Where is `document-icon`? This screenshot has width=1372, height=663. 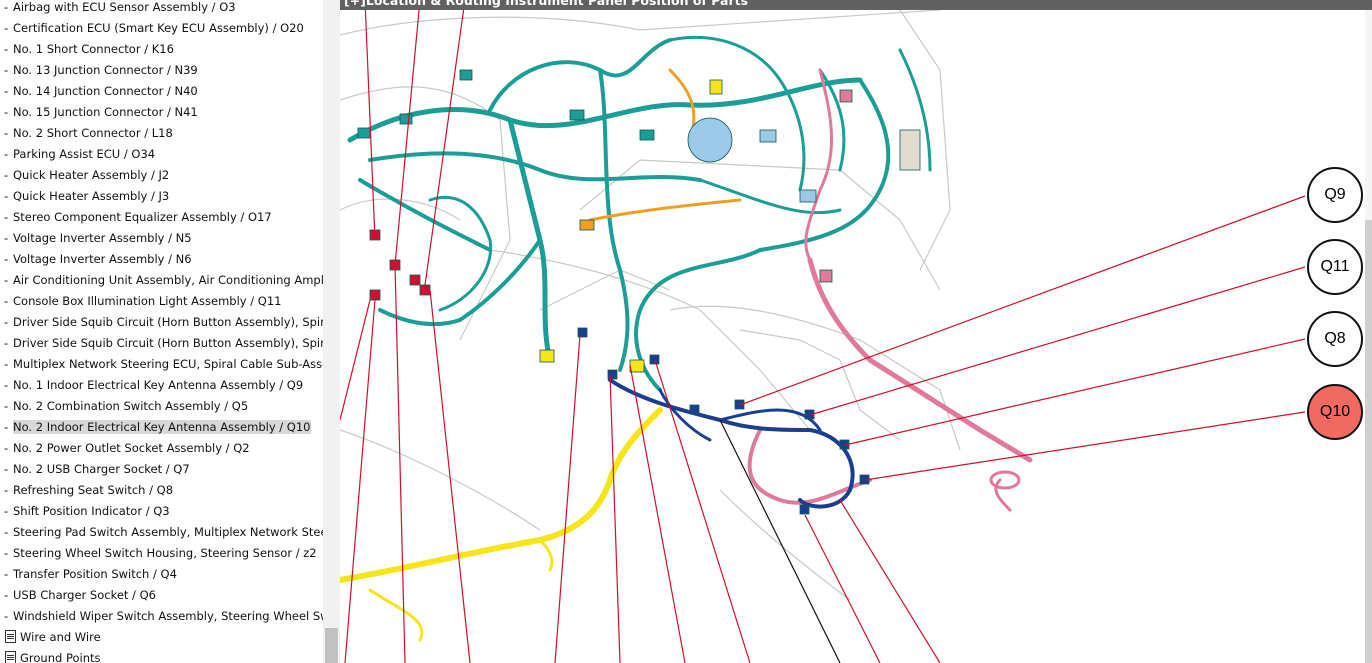 document-icon is located at coordinates (10, 657).